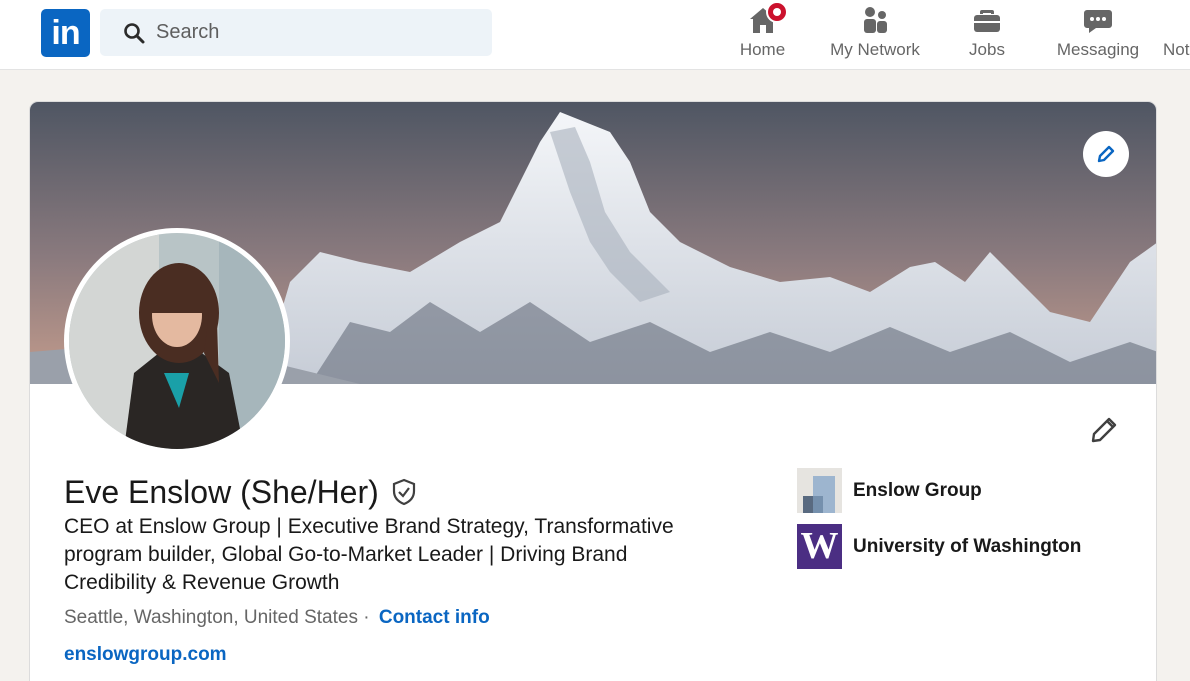 This screenshot has height=681, width=1190. What do you see at coordinates (1104, 430) in the screenshot?
I see `edit-intro-button` at bounding box center [1104, 430].